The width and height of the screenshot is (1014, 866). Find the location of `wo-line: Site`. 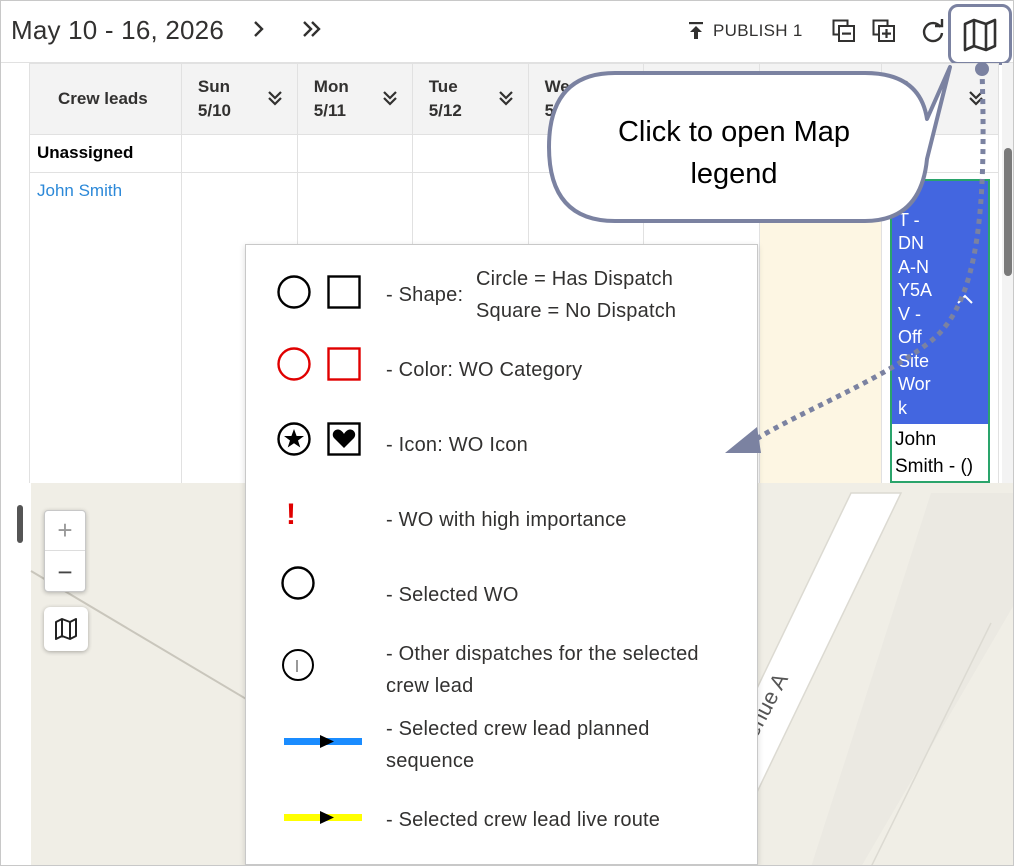

wo-line: Site is located at coordinates (914, 360).